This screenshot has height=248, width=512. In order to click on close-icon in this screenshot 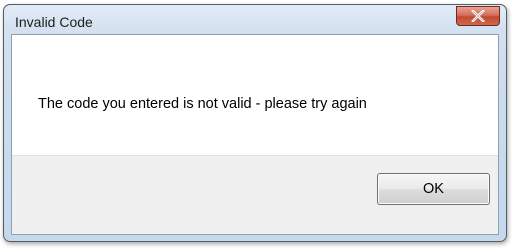, I will do `click(478, 16)`.